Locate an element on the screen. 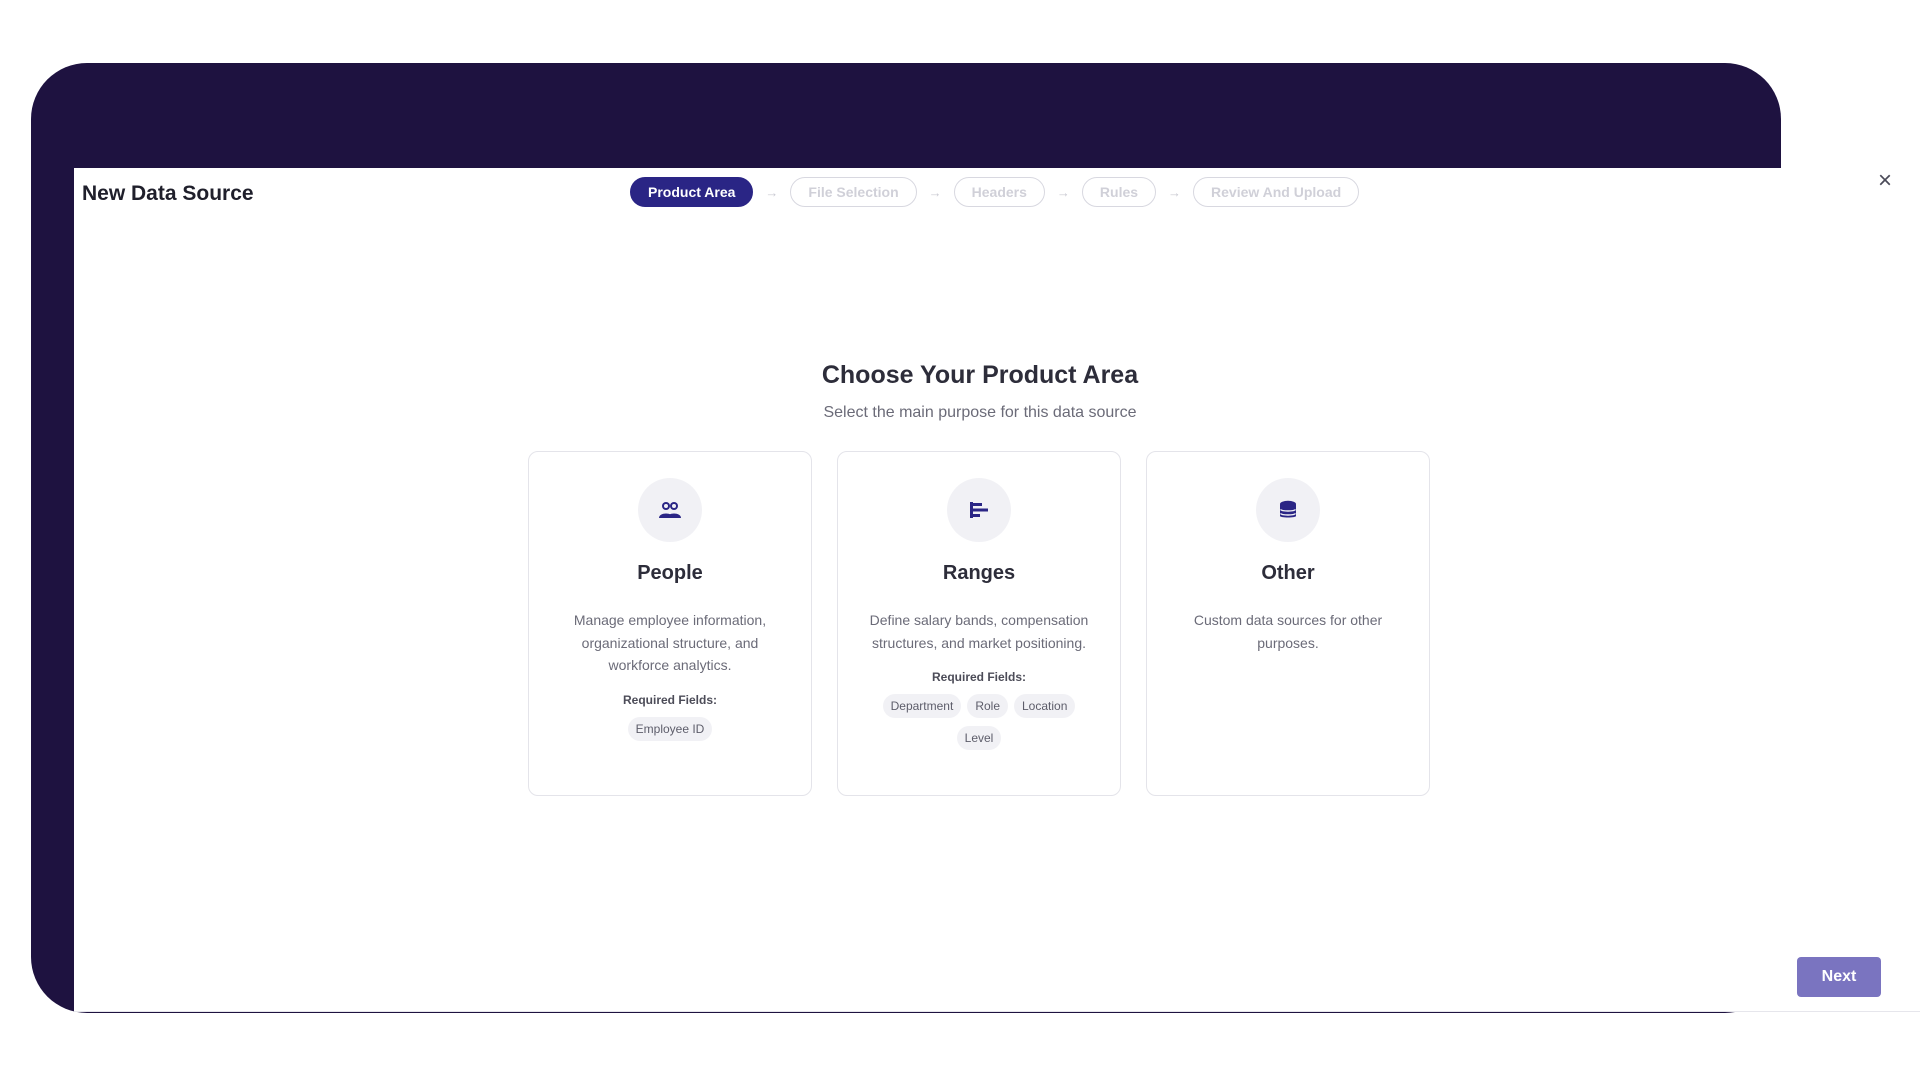 The image size is (1920, 1080). step-file-selection: File Selection is located at coordinates (853, 192).